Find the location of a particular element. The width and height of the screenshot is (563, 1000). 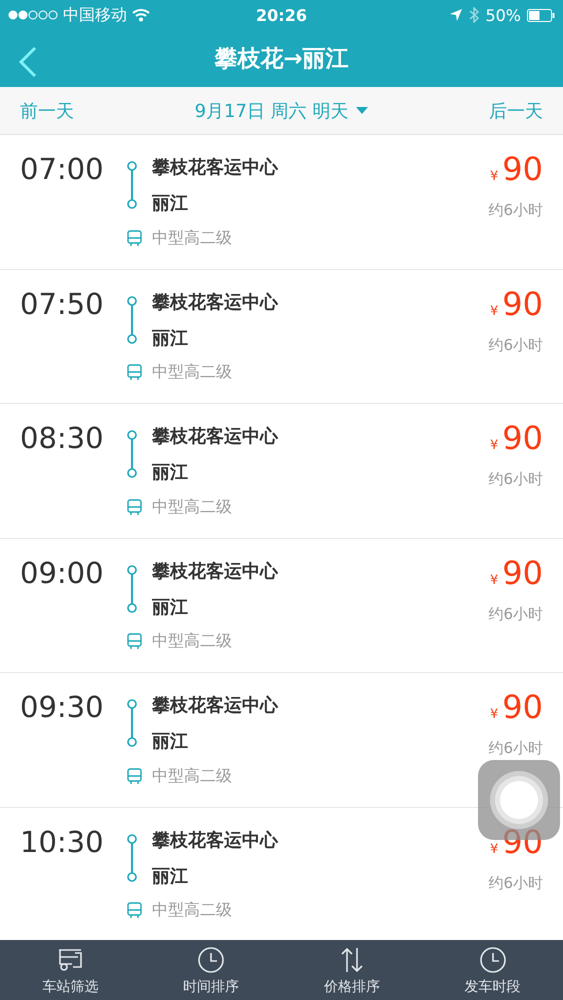

page-title: 攀枝花→丽江 is located at coordinates (281, 59).